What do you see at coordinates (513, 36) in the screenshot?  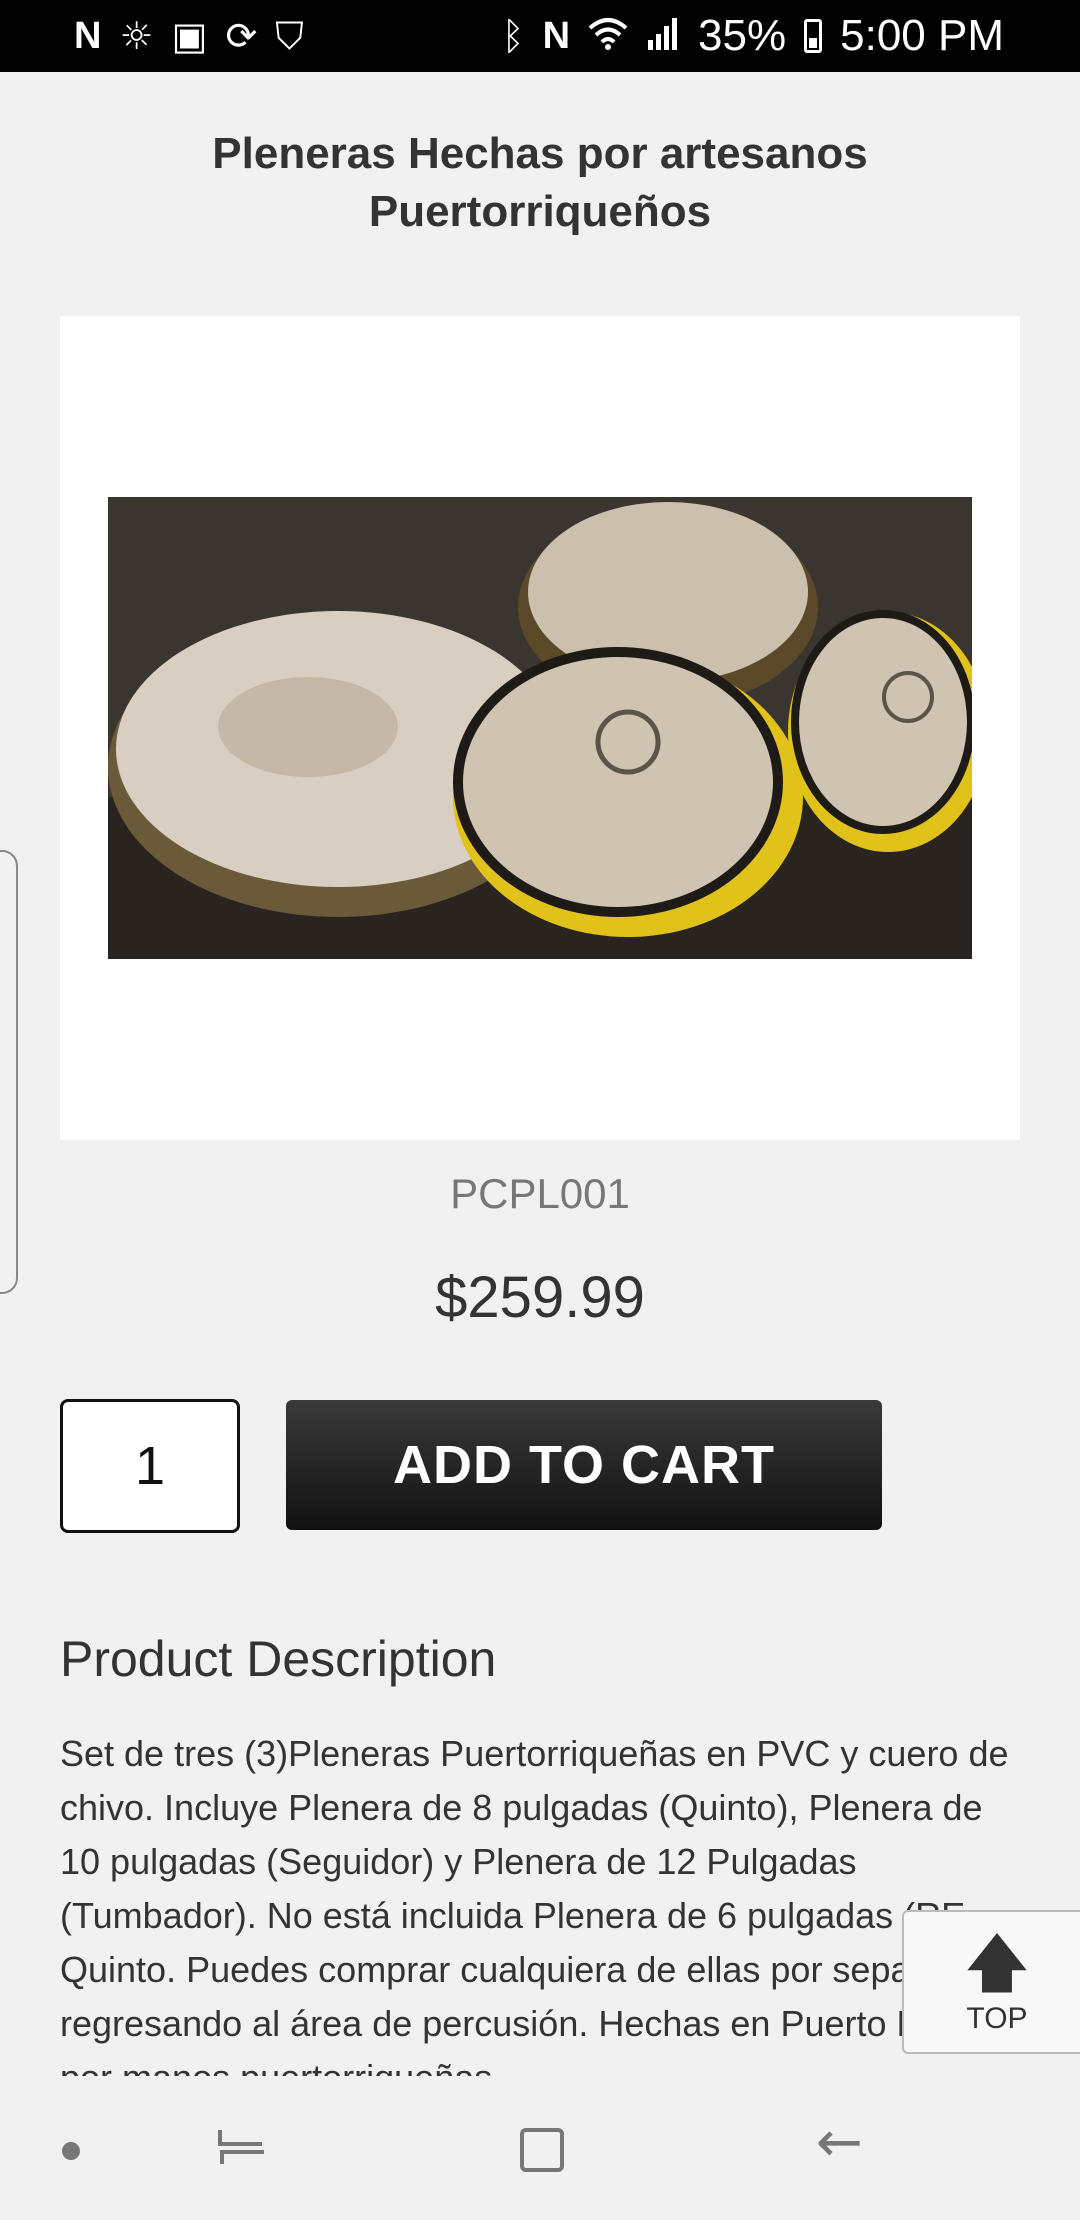 I see `bluetooth-icon: ᛒ` at bounding box center [513, 36].